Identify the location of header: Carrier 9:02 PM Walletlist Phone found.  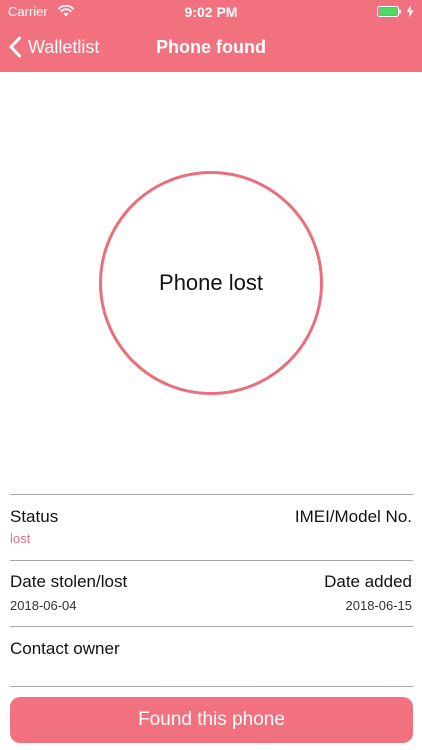
(211, 36).